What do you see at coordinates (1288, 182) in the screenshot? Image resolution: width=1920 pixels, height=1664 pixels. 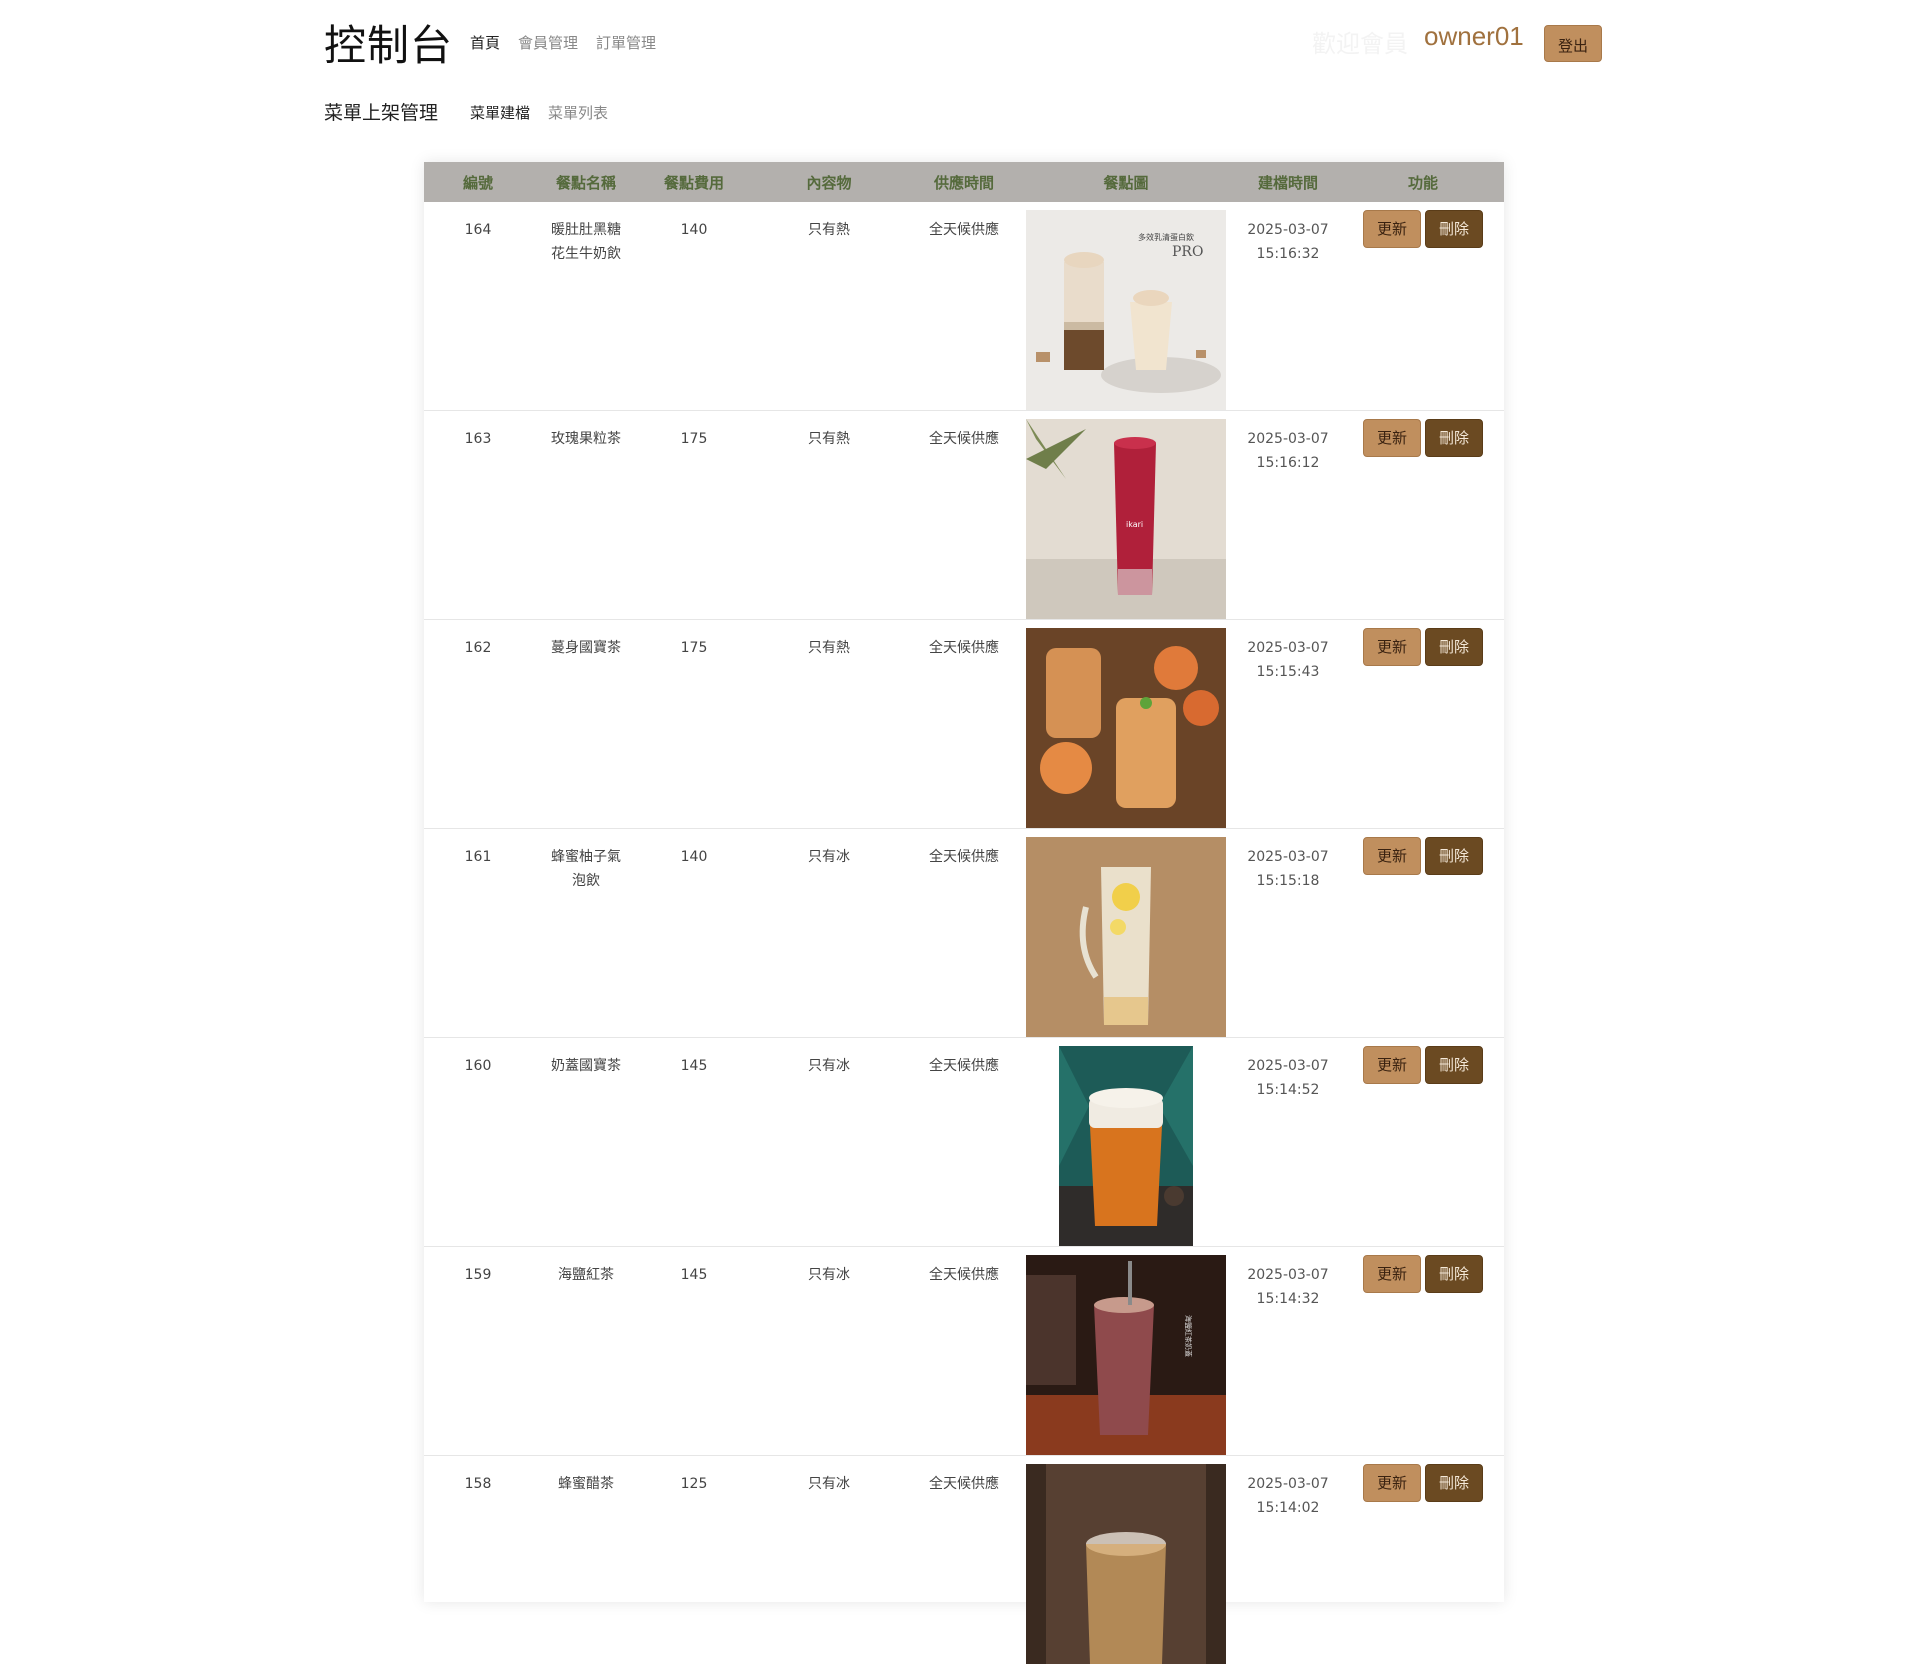 I see `col-created: 建檔時間` at bounding box center [1288, 182].